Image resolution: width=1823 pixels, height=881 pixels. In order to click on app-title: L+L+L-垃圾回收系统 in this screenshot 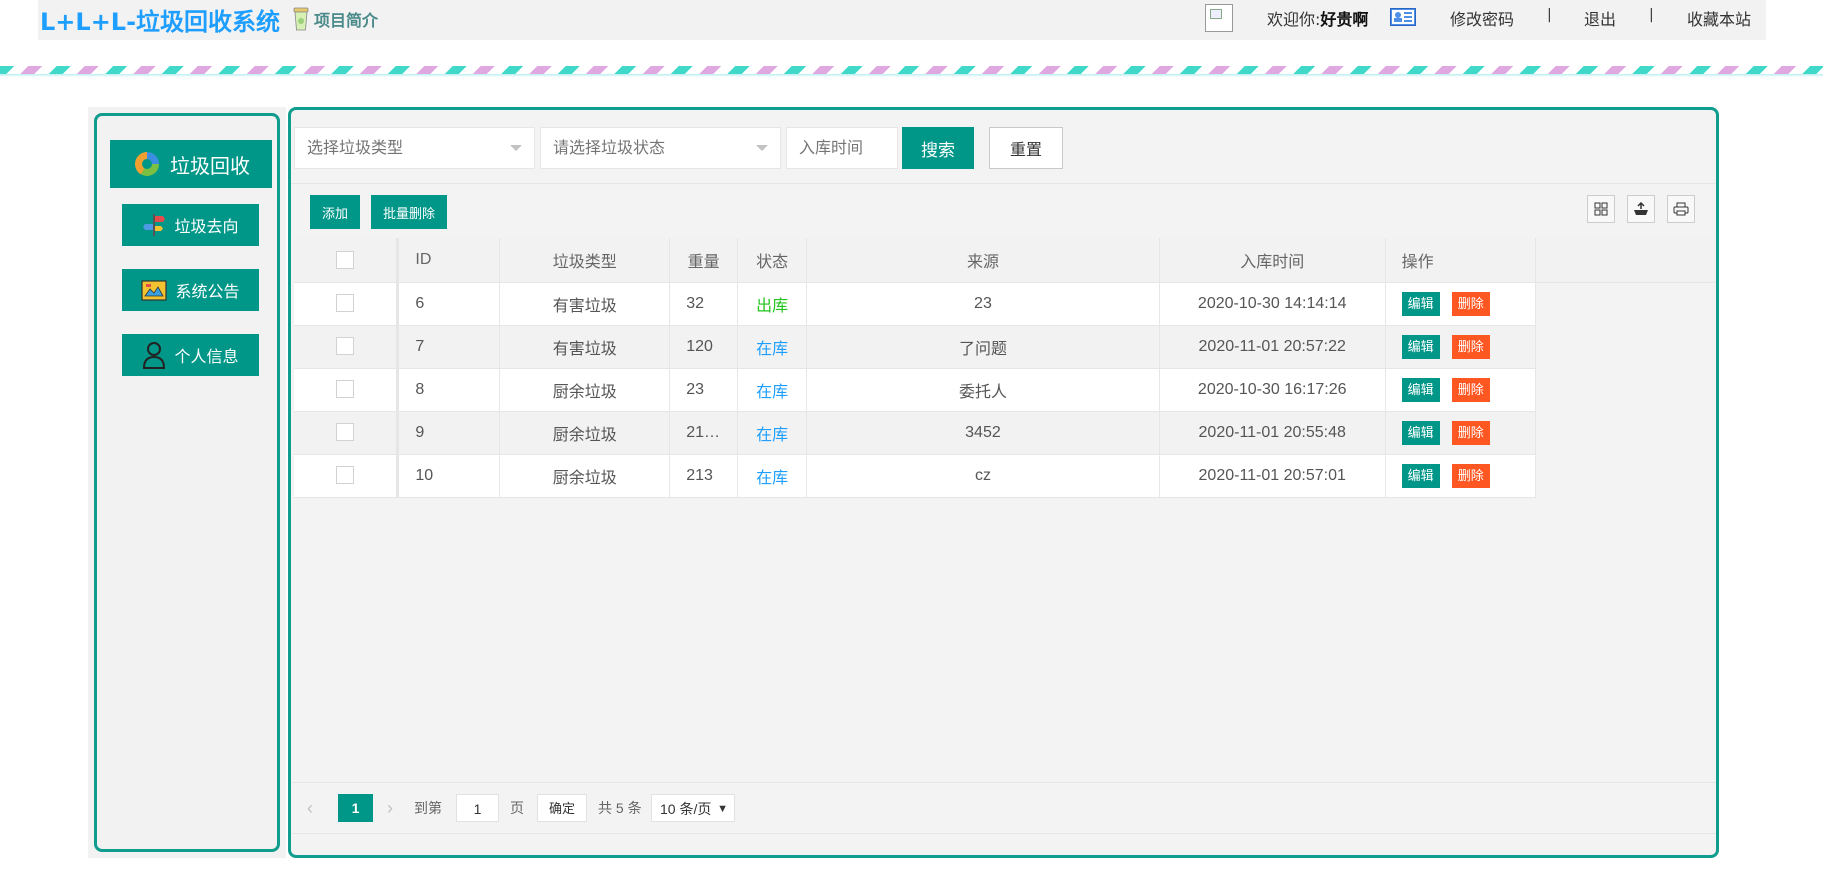, I will do `click(160, 22)`.